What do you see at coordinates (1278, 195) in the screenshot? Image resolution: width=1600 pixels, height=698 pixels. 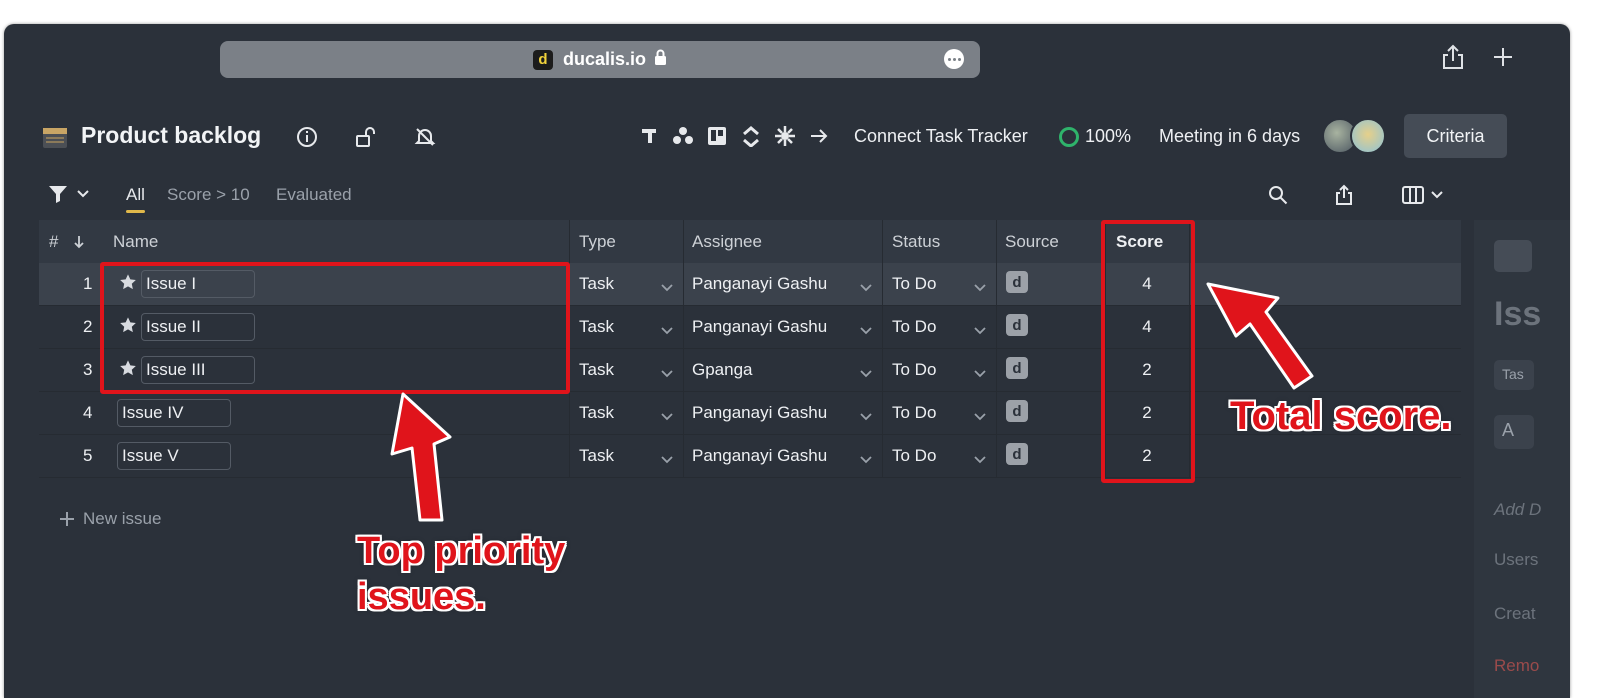 I see `search-icon` at bounding box center [1278, 195].